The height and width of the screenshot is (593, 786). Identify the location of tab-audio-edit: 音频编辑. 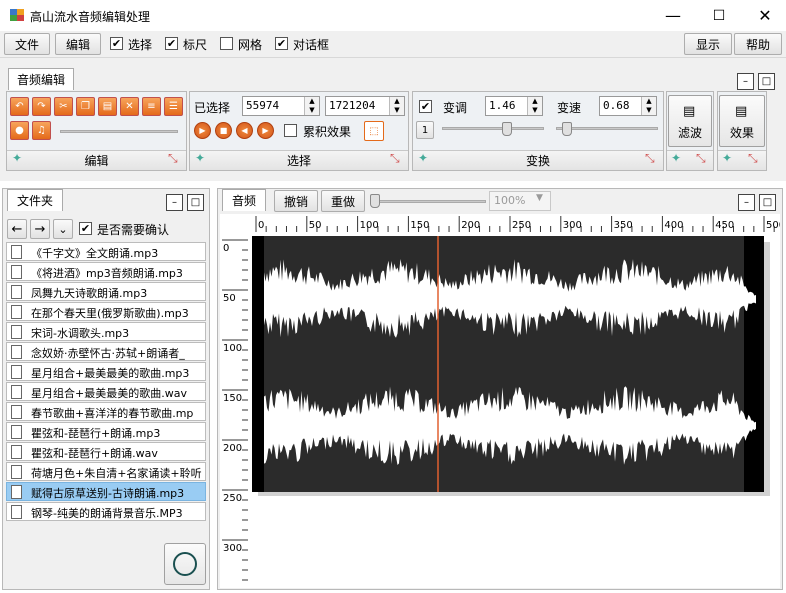
(41, 79).